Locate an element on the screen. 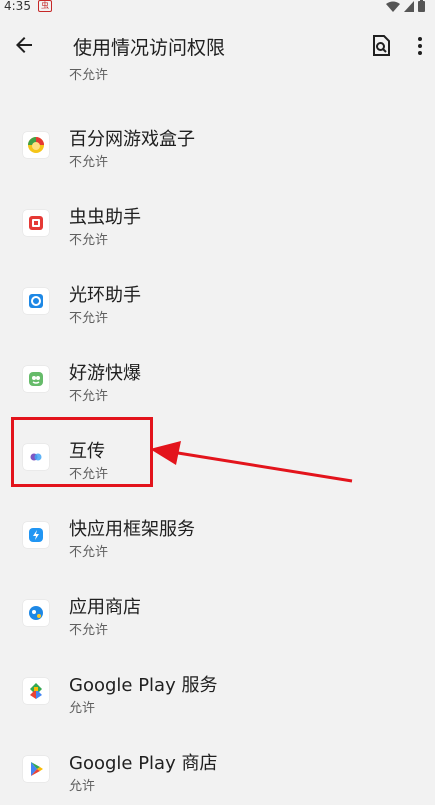  status-bar: 4:35 虫 is located at coordinates (217, 7).